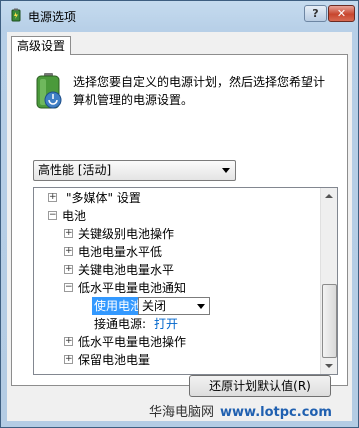 This screenshot has width=359, height=428. I want to click on tree-item-plugged-in: 接通电源: 打开, so click(177, 324).